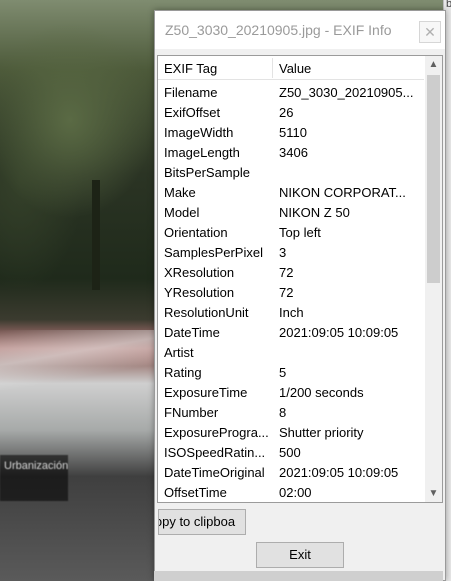 This screenshot has width=451, height=581. Describe the element at coordinates (283, 372) in the screenshot. I see `value-cell: 5` at that location.